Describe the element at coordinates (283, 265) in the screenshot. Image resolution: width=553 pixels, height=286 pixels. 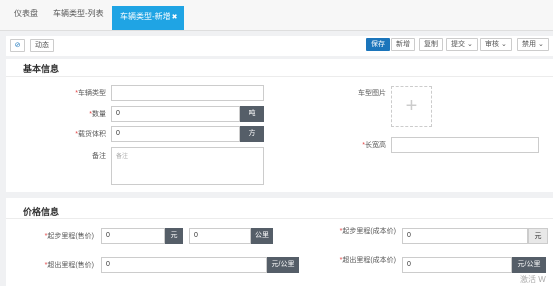
I see `extra-price-unit: 元/公里` at that location.